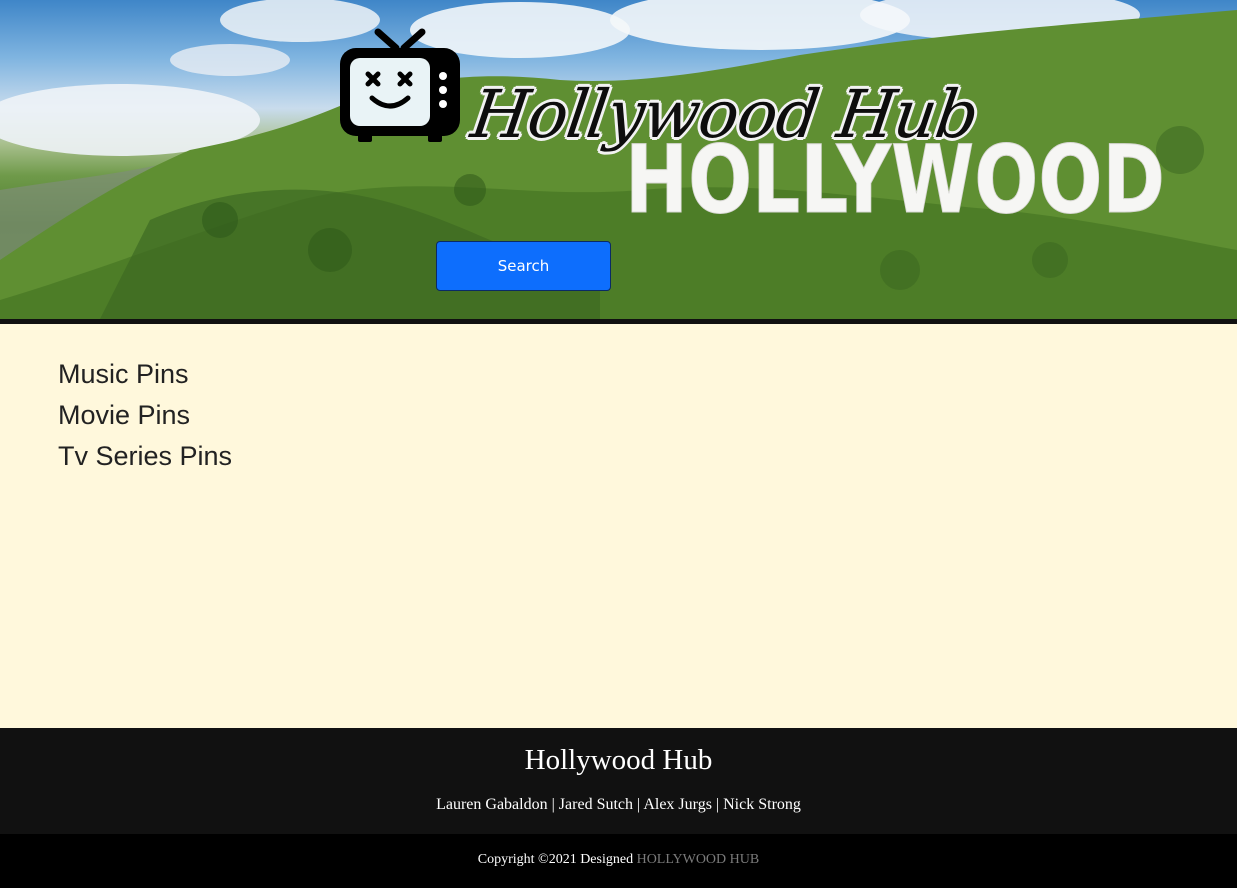  Describe the element at coordinates (724, 114) in the screenshot. I see `site-title: Hollywood Hub` at that location.